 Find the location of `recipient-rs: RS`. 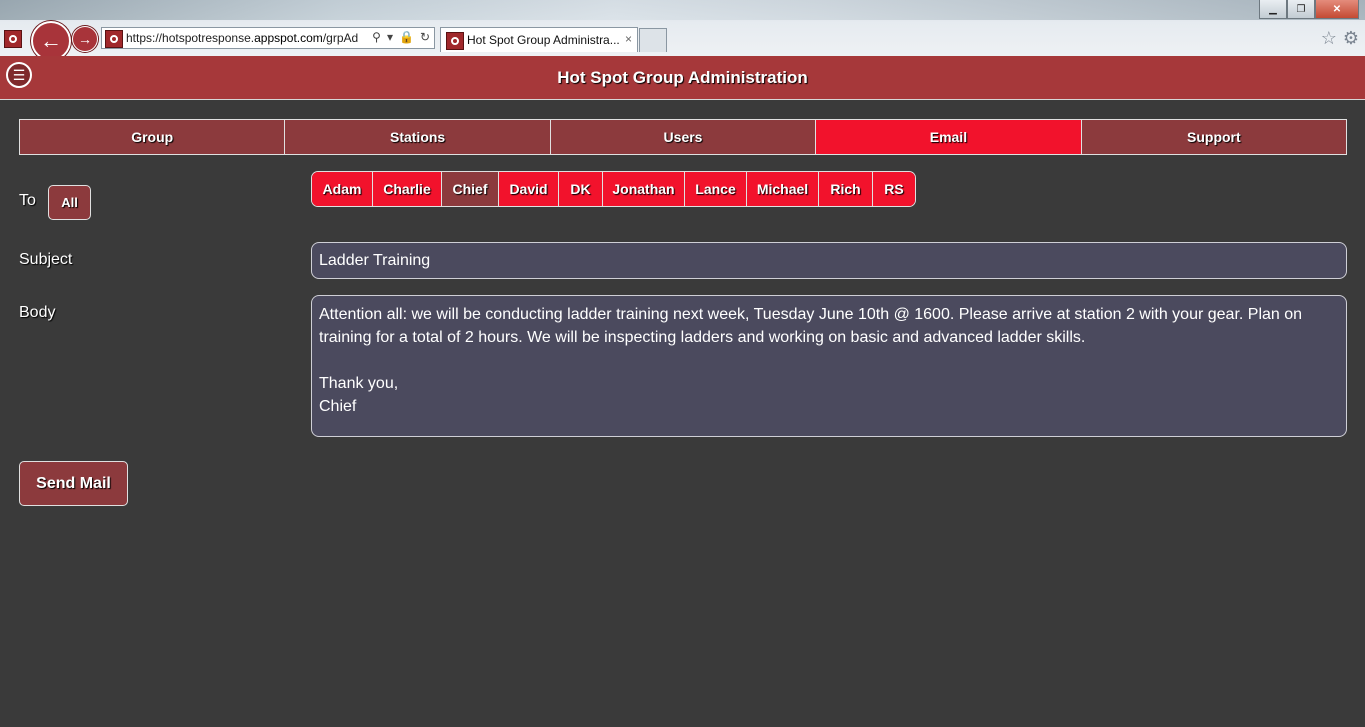

recipient-rs: RS is located at coordinates (894, 189).